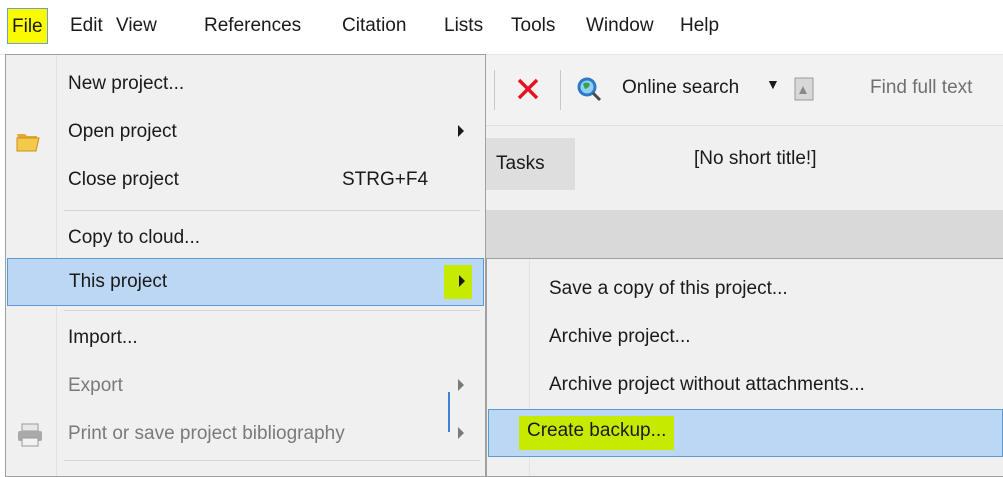  Describe the element at coordinates (528, 88) in the screenshot. I see `delete-icon` at that location.